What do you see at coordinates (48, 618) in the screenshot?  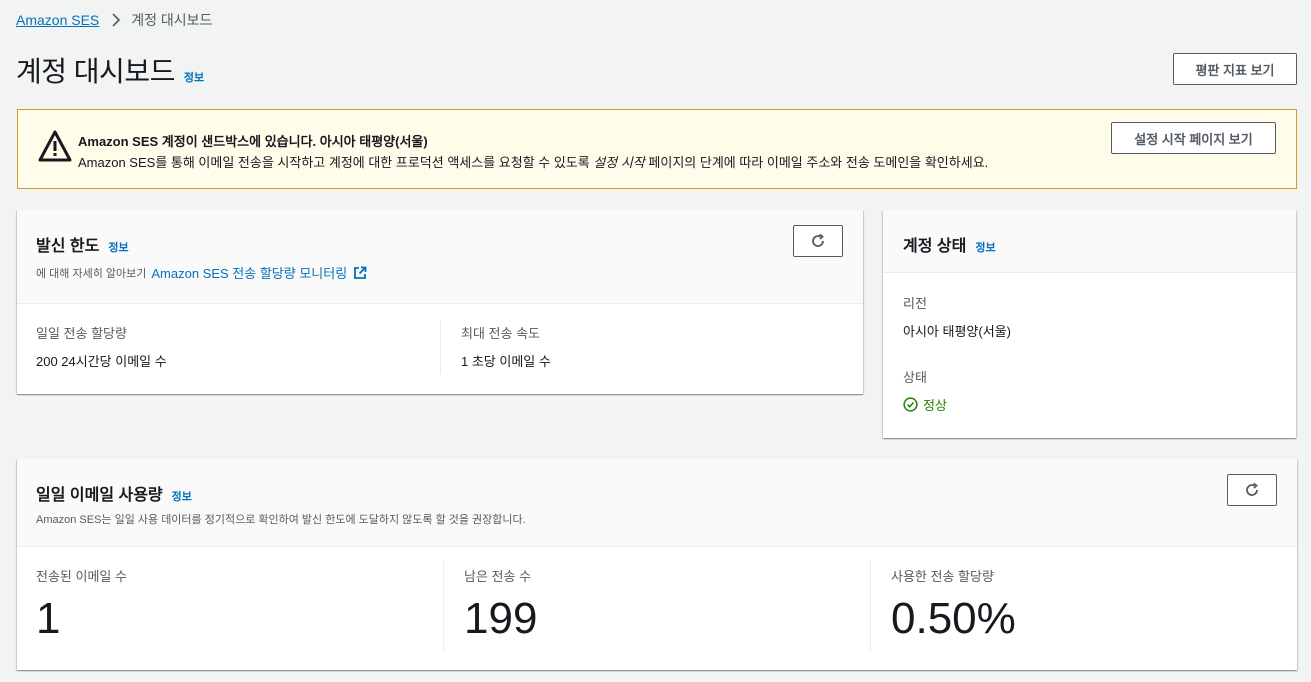 I see `emails-sent-value: 1` at bounding box center [48, 618].